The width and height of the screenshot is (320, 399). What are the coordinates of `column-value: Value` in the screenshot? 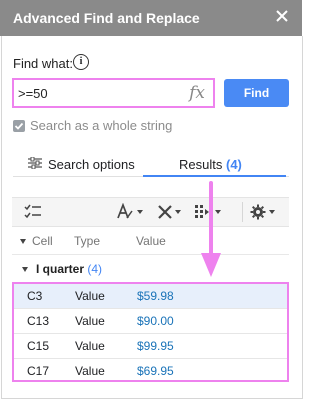 It's located at (151, 241).